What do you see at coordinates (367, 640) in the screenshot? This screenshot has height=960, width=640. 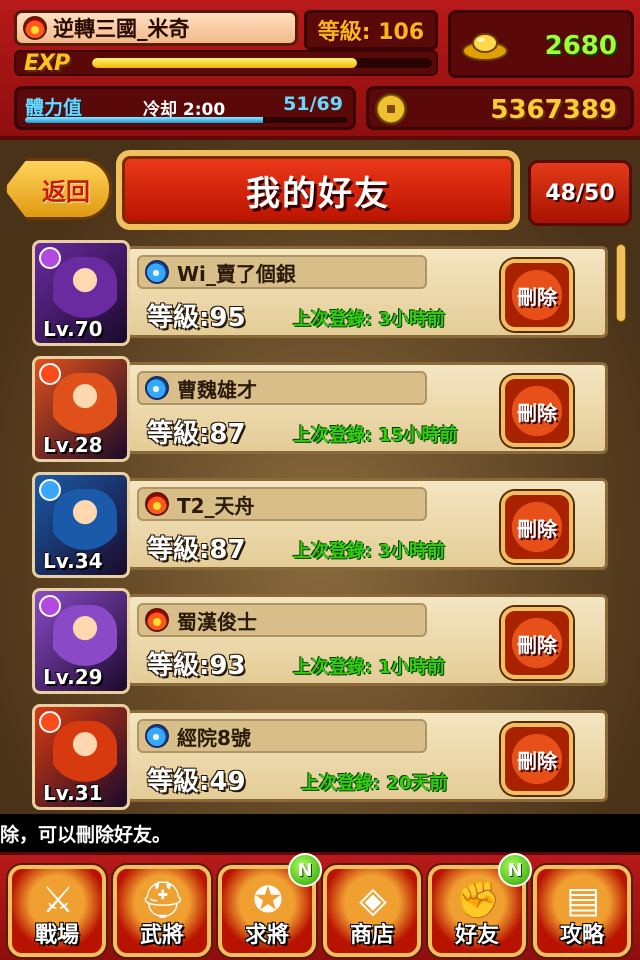 I see `friend-card-panel: 蜀漢俊士 等級:93 上次登錄: 1小時前 刪除` at bounding box center [367, 640].